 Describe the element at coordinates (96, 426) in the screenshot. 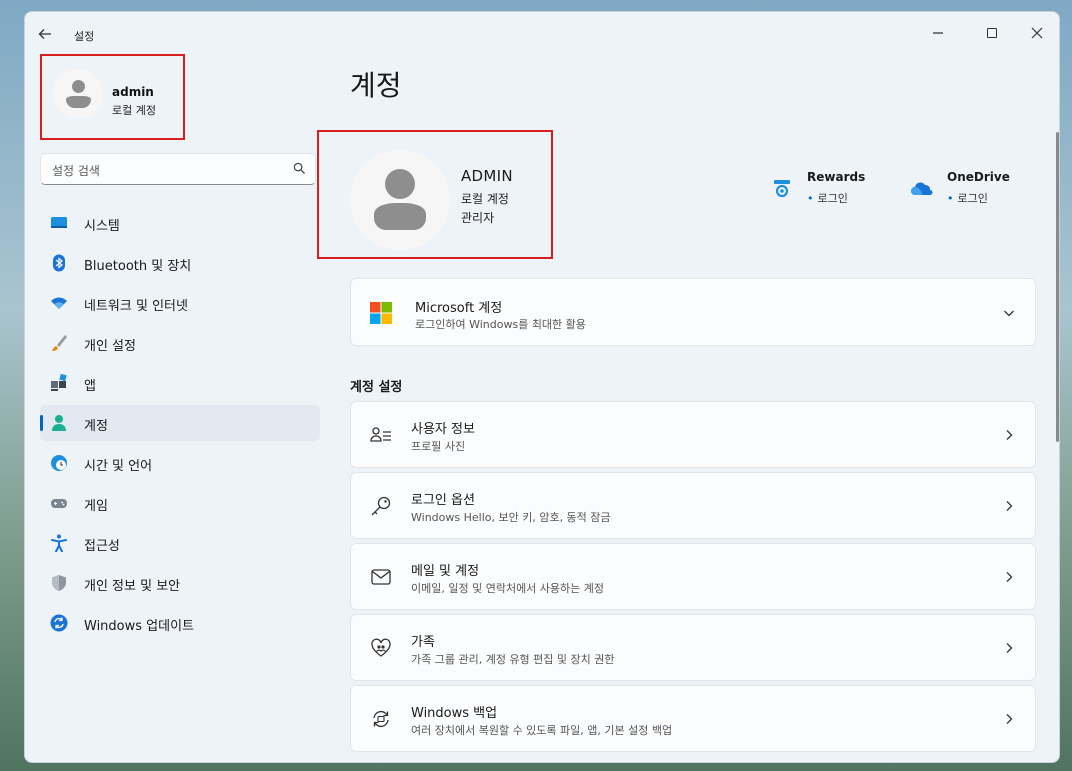

I see `sidebar-item-label: 계정` at that location.